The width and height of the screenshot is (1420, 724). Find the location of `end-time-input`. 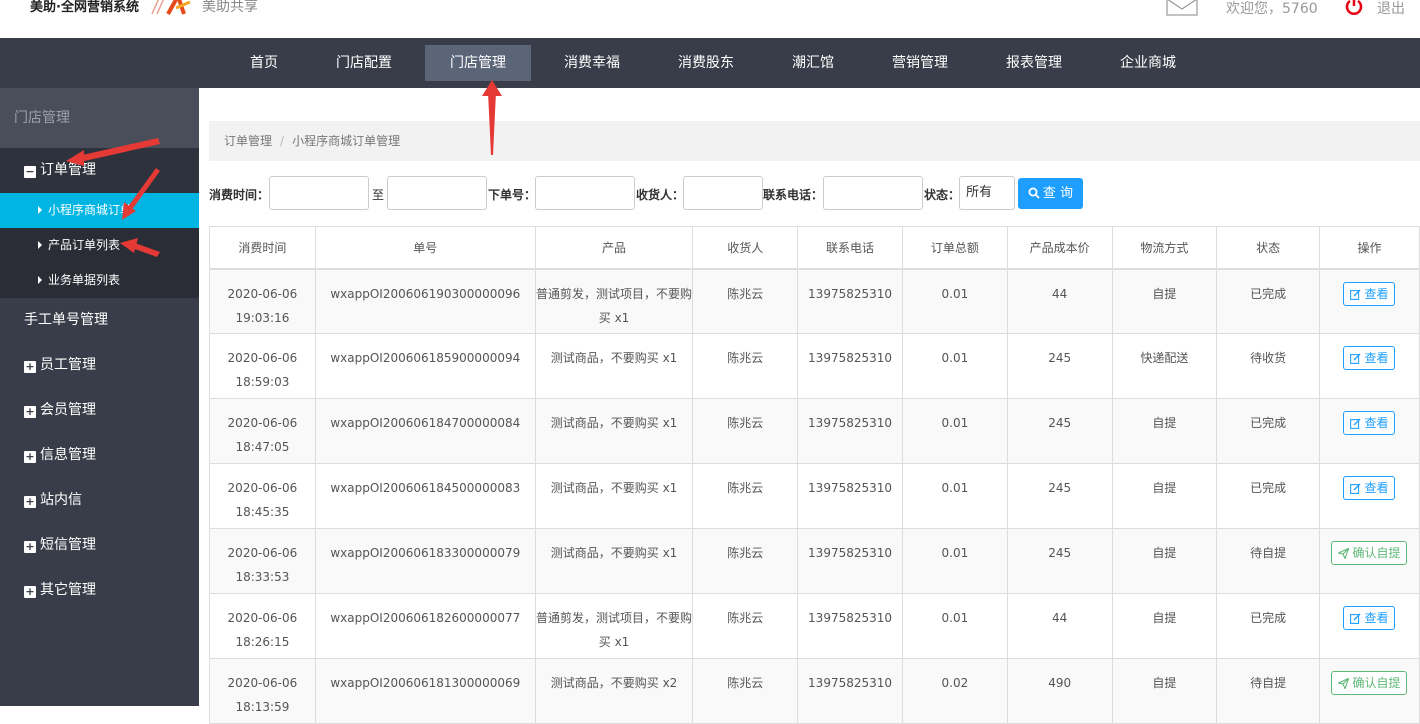

end-time-input is located at coordinates (437, 193).